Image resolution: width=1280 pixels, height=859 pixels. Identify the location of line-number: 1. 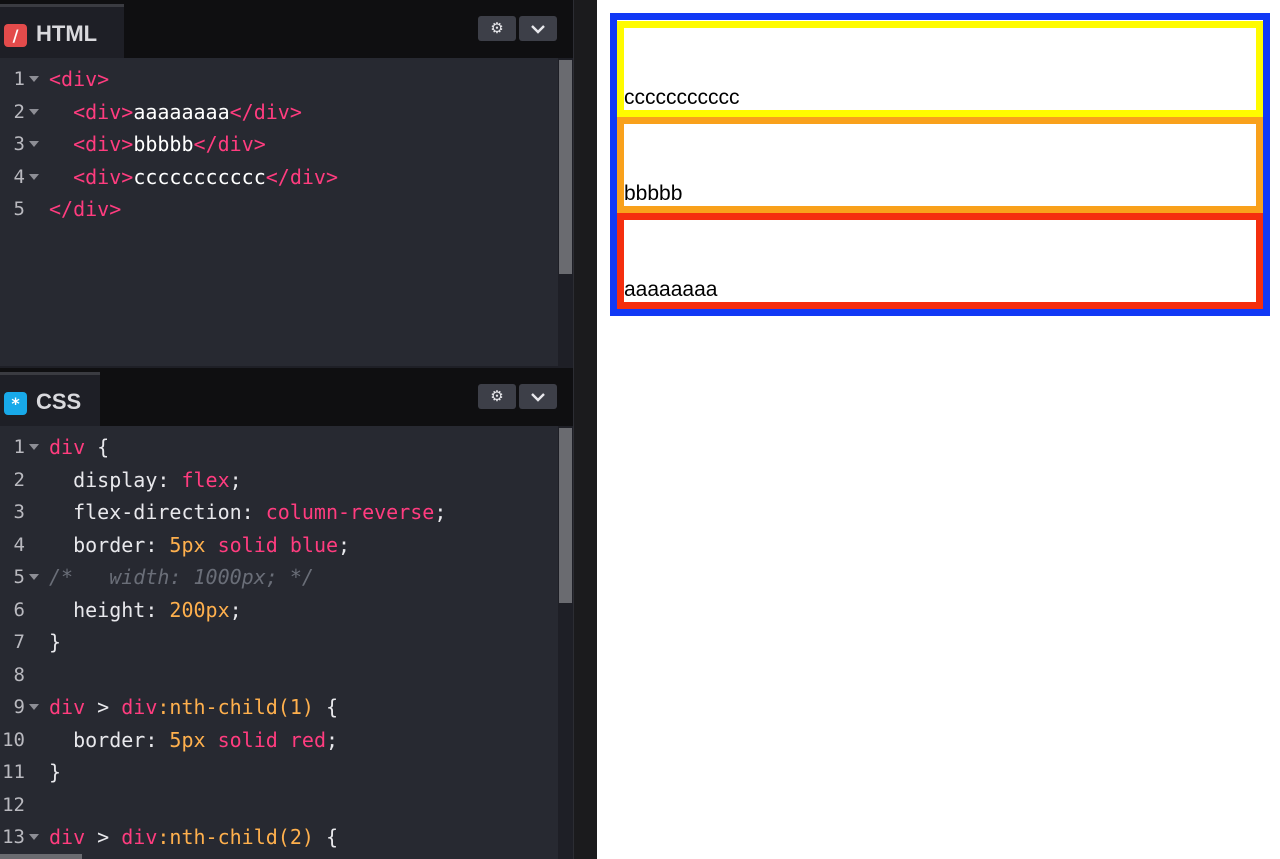
(19, 79).